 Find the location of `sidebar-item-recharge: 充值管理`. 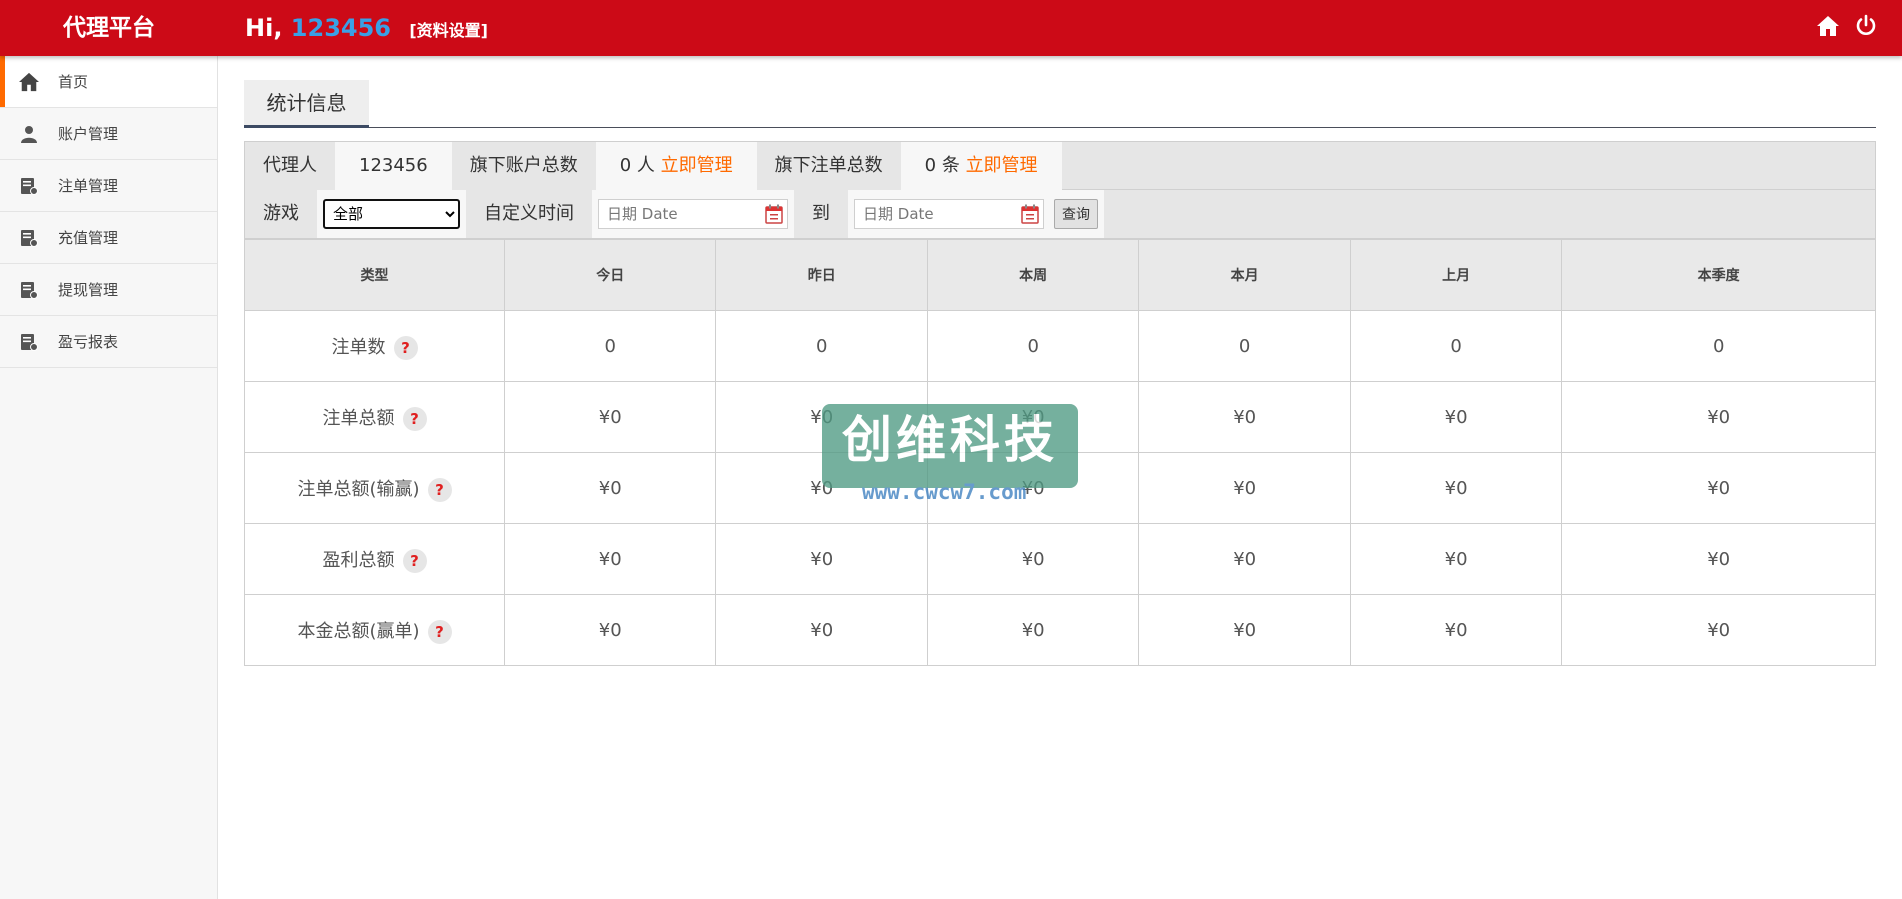

sidebar-item-recharge: 充值管理 is located at coordinates (108, 238).